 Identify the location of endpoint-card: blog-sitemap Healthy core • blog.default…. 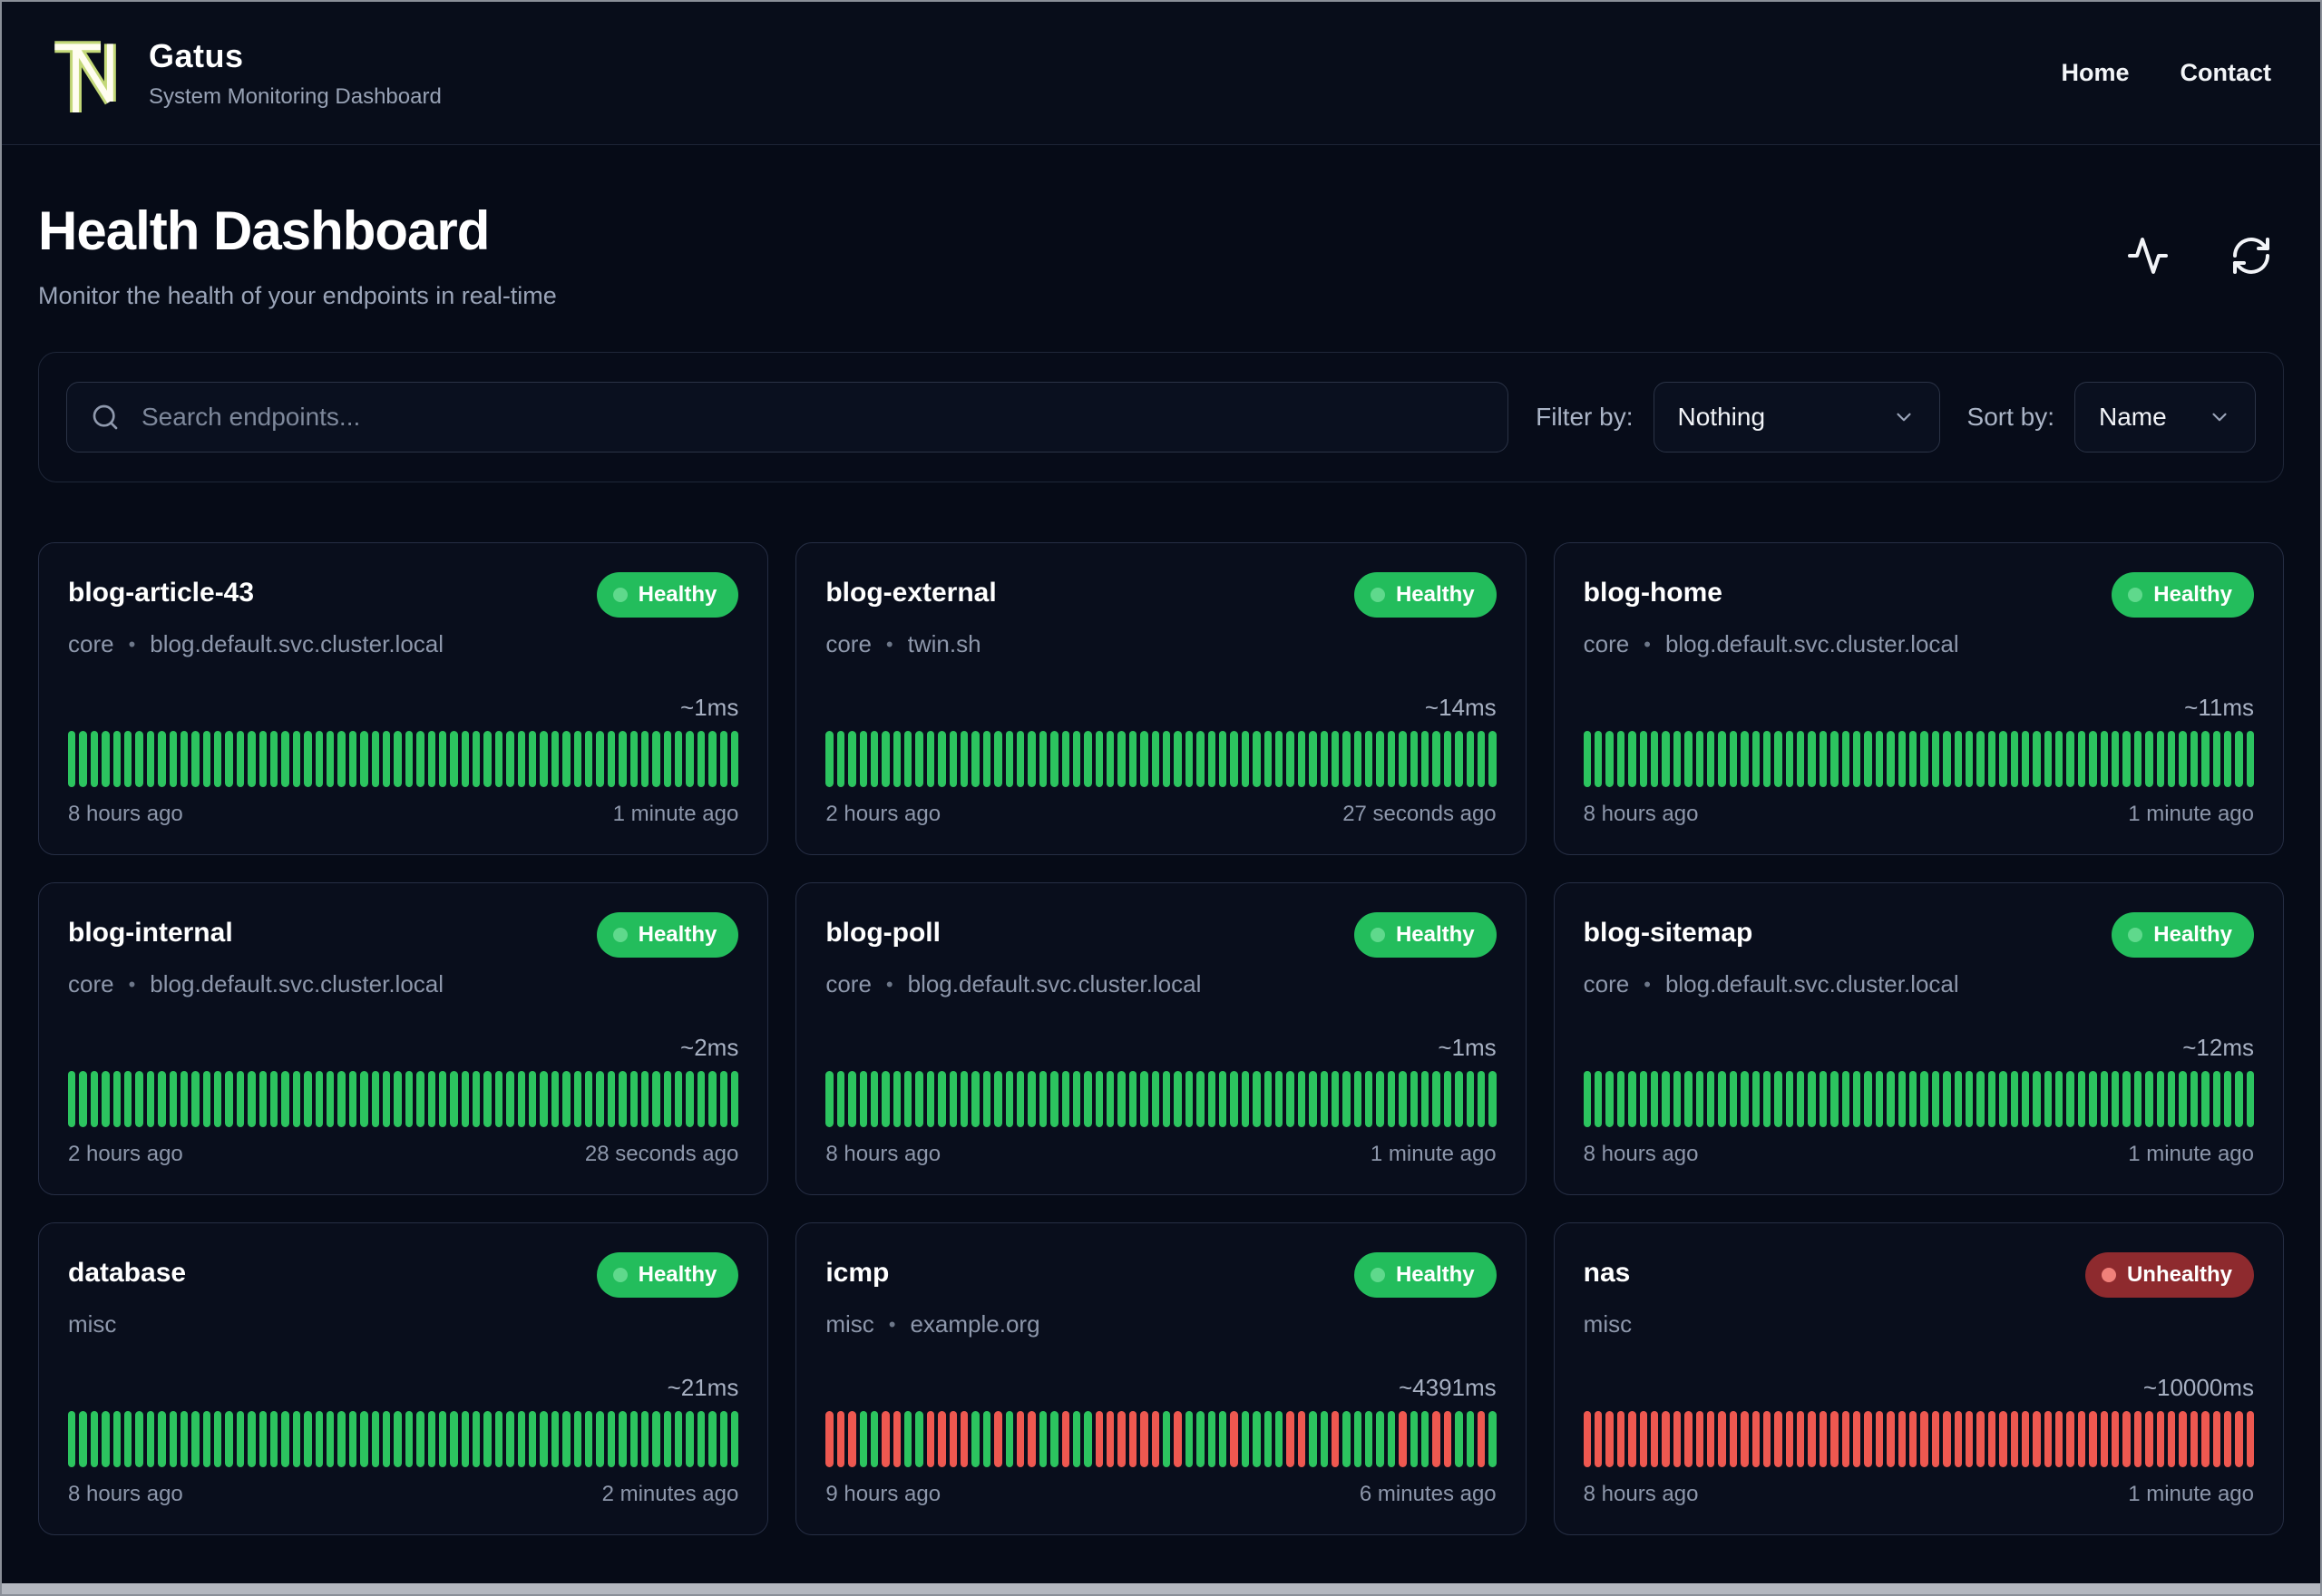
(1918, 1038).